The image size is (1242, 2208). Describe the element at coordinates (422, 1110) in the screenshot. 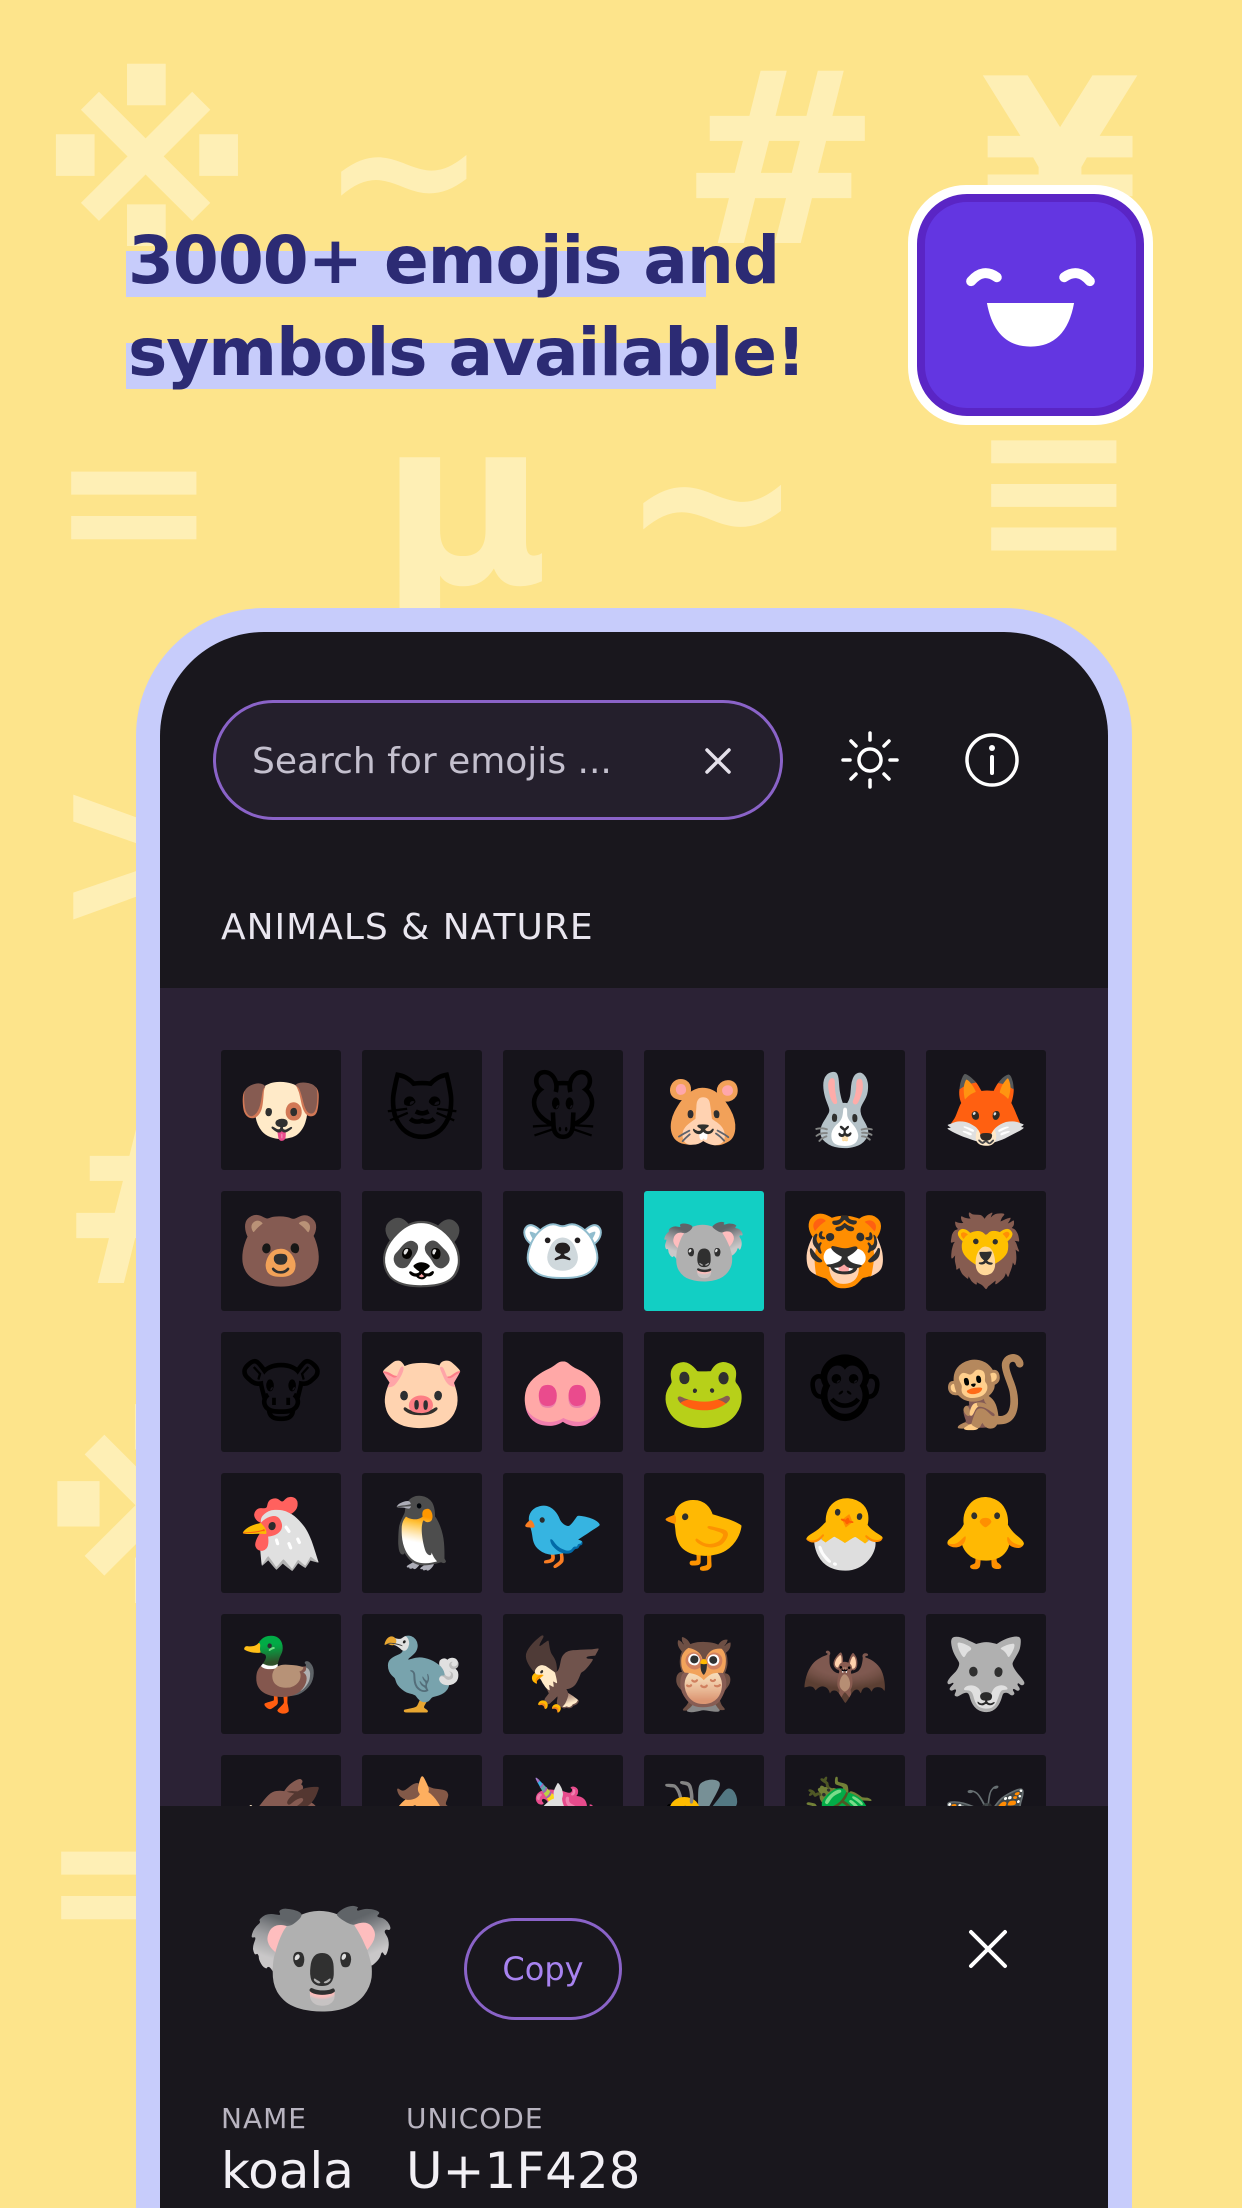

I see `emoji-cell-cat: 🐱` at that location.